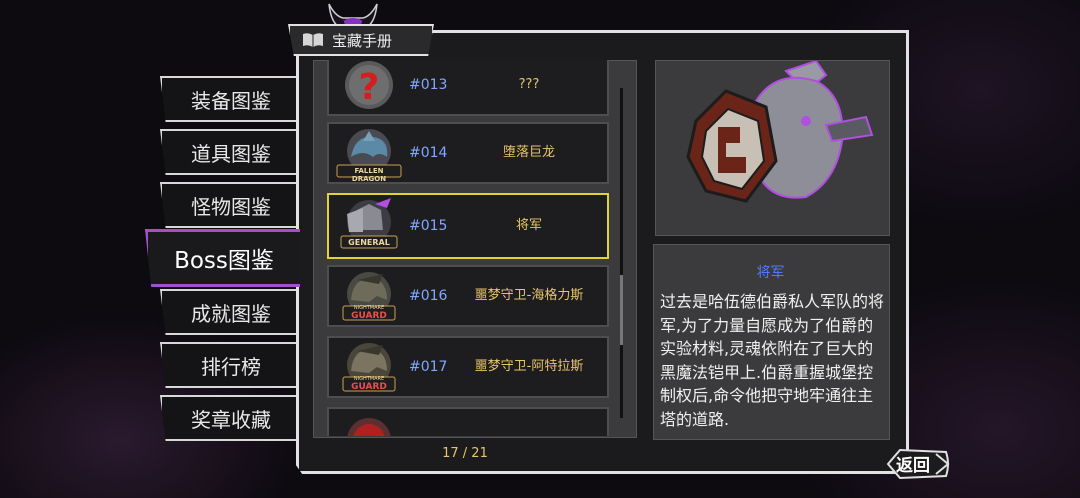  I want to click on list-item: FALLEN DRAGON #014 堕落巨龙, so click(468, 153).